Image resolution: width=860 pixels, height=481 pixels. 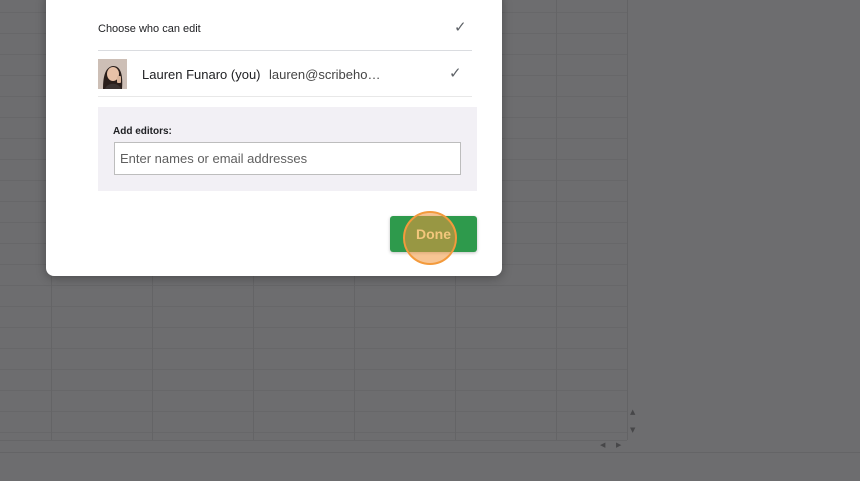 I want to click on editor-name: Lauren Funaro (you), so click(x=201, y=74).